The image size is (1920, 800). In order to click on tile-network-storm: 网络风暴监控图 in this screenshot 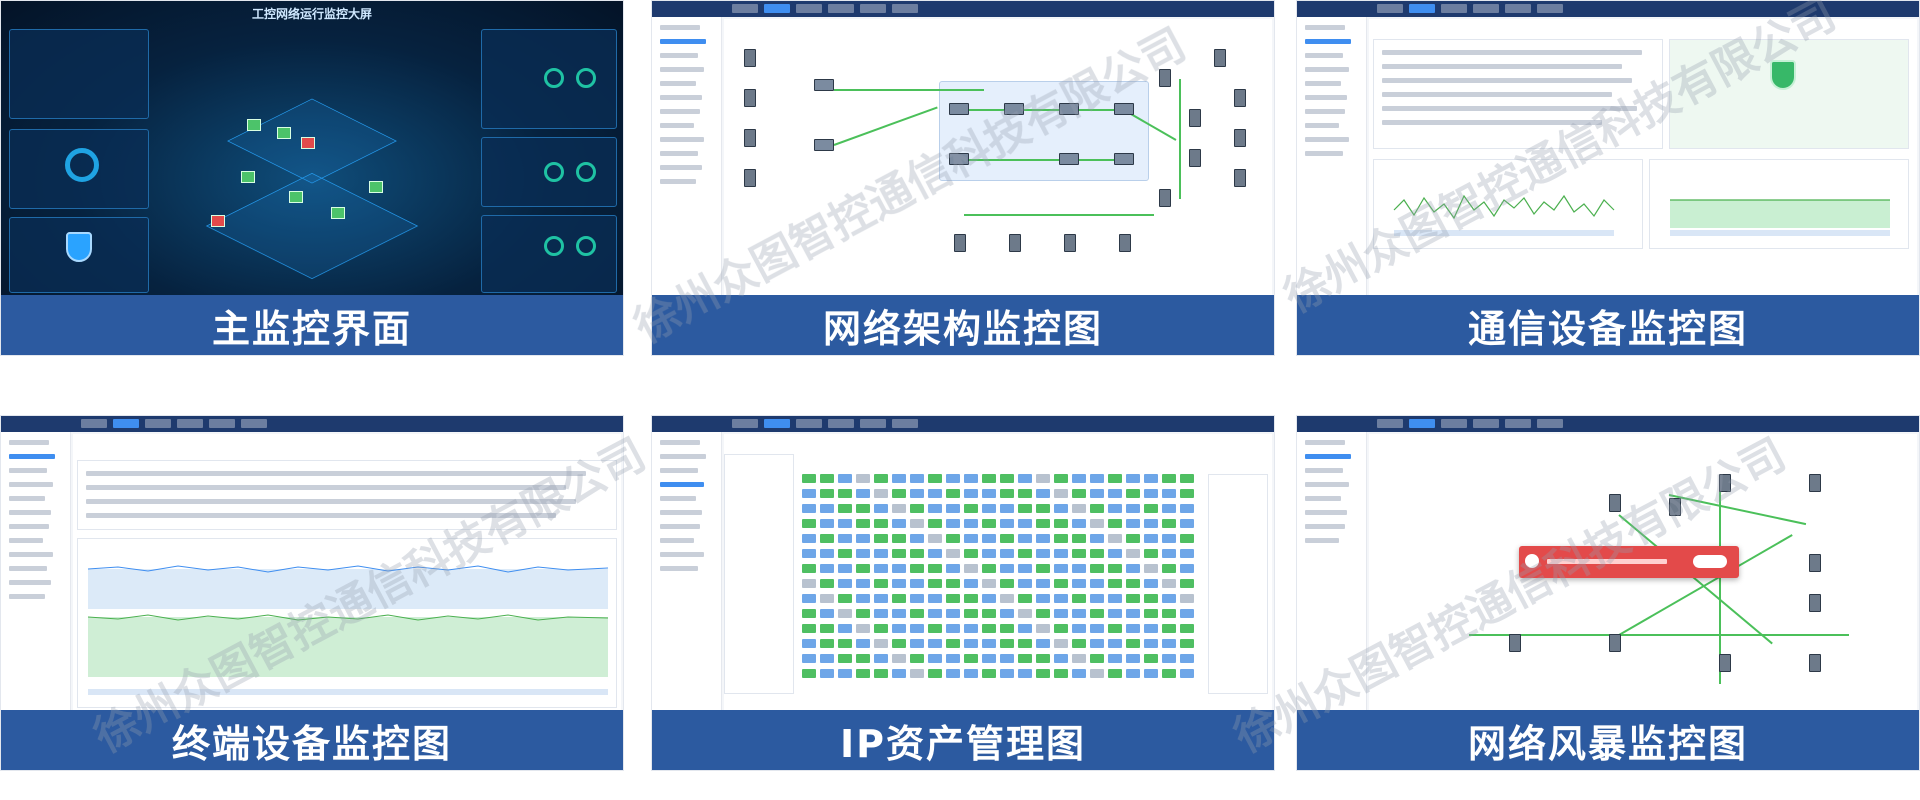, I will do `click(1608, 593)`.